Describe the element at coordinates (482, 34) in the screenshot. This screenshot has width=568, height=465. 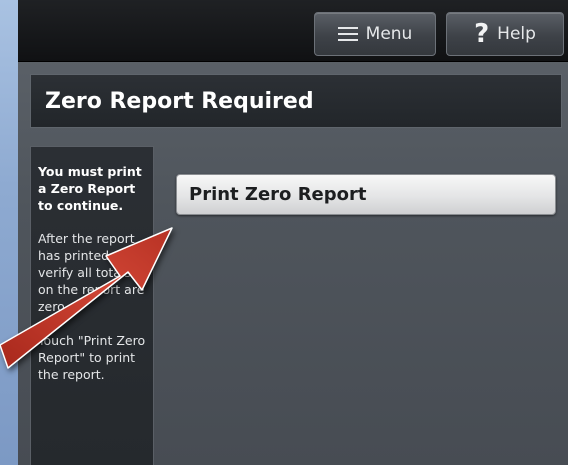
I see `question-mark-icon: ?` at that location.